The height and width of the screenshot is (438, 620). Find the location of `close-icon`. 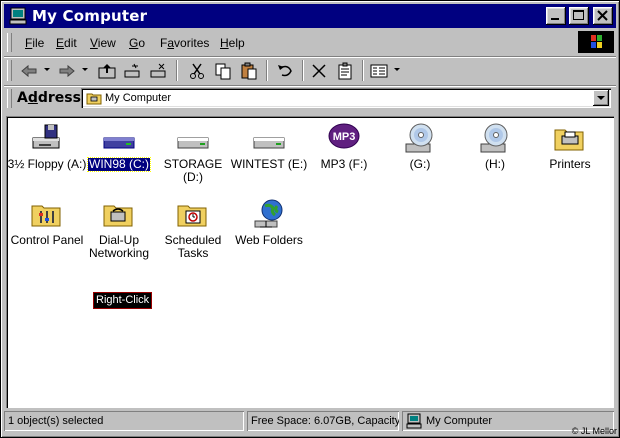

close-icon is located at coordinates (602, 15).